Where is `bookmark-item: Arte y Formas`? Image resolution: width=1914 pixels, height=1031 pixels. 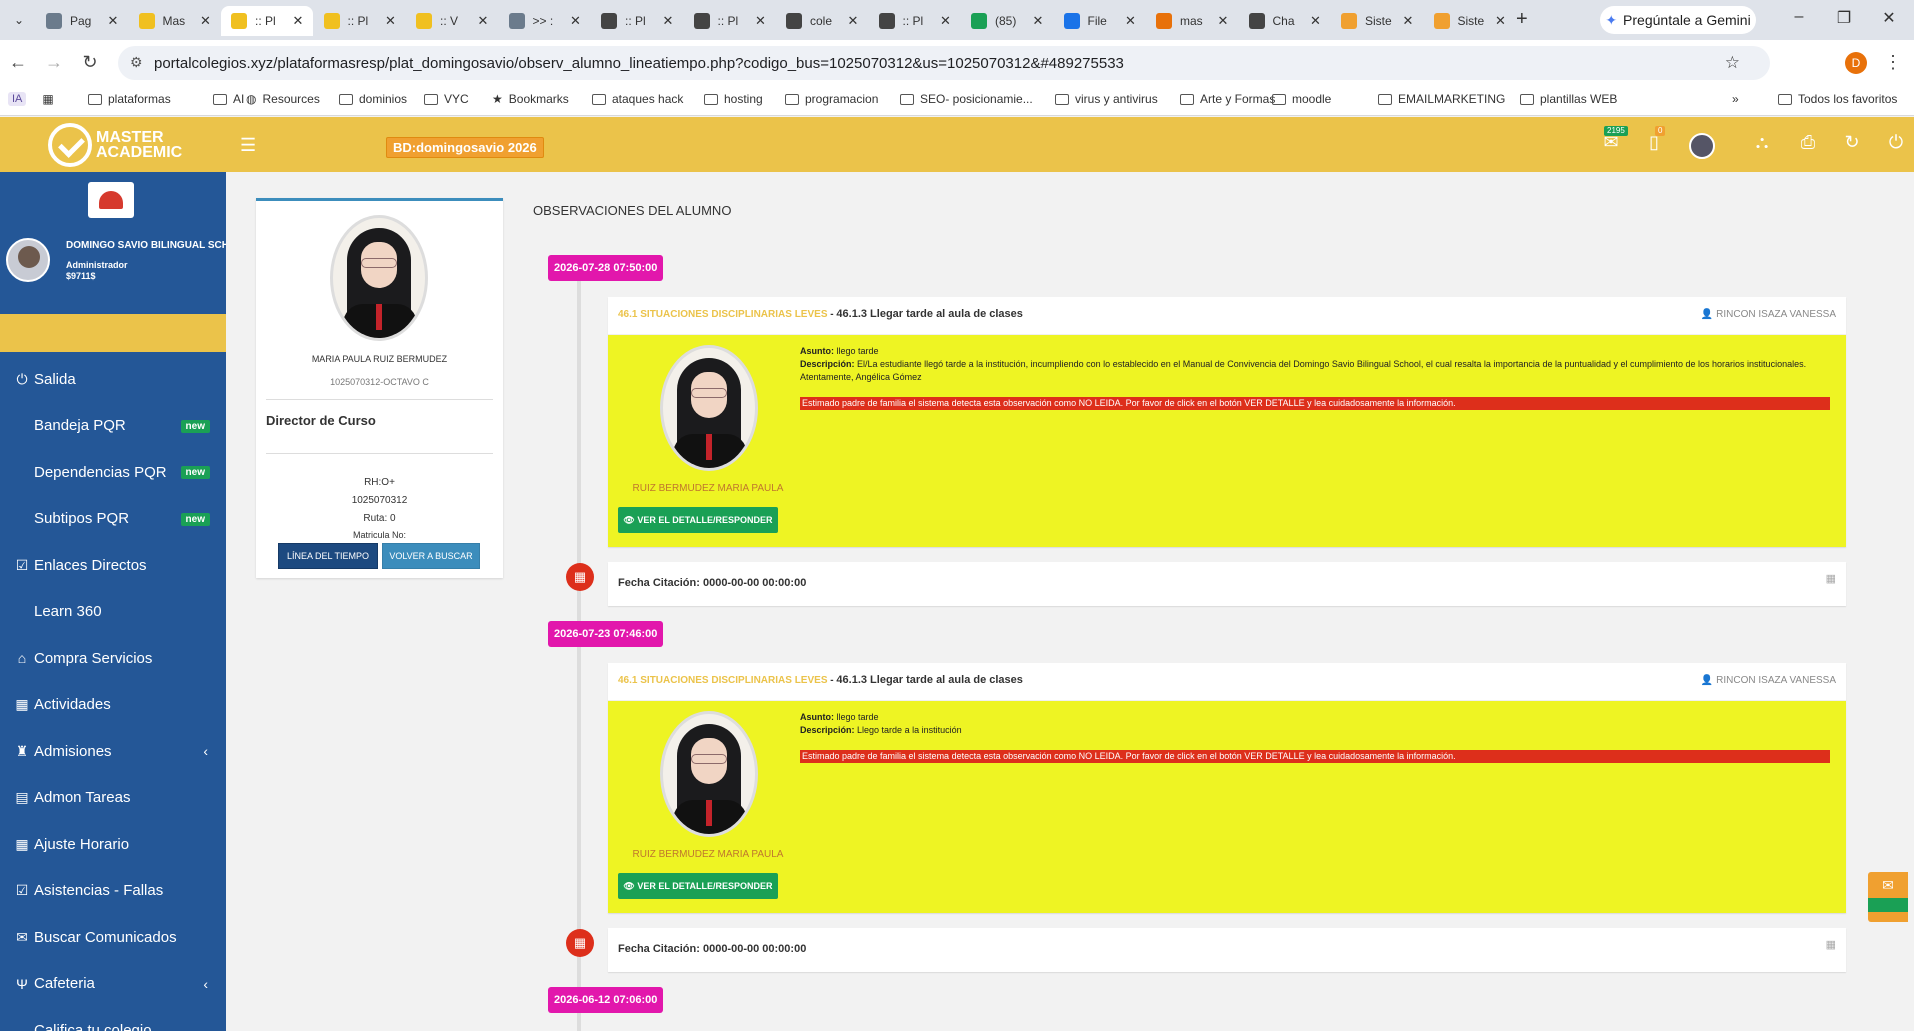 bookmark-item: Arte y Formas is located at coordinates (1227, 99).